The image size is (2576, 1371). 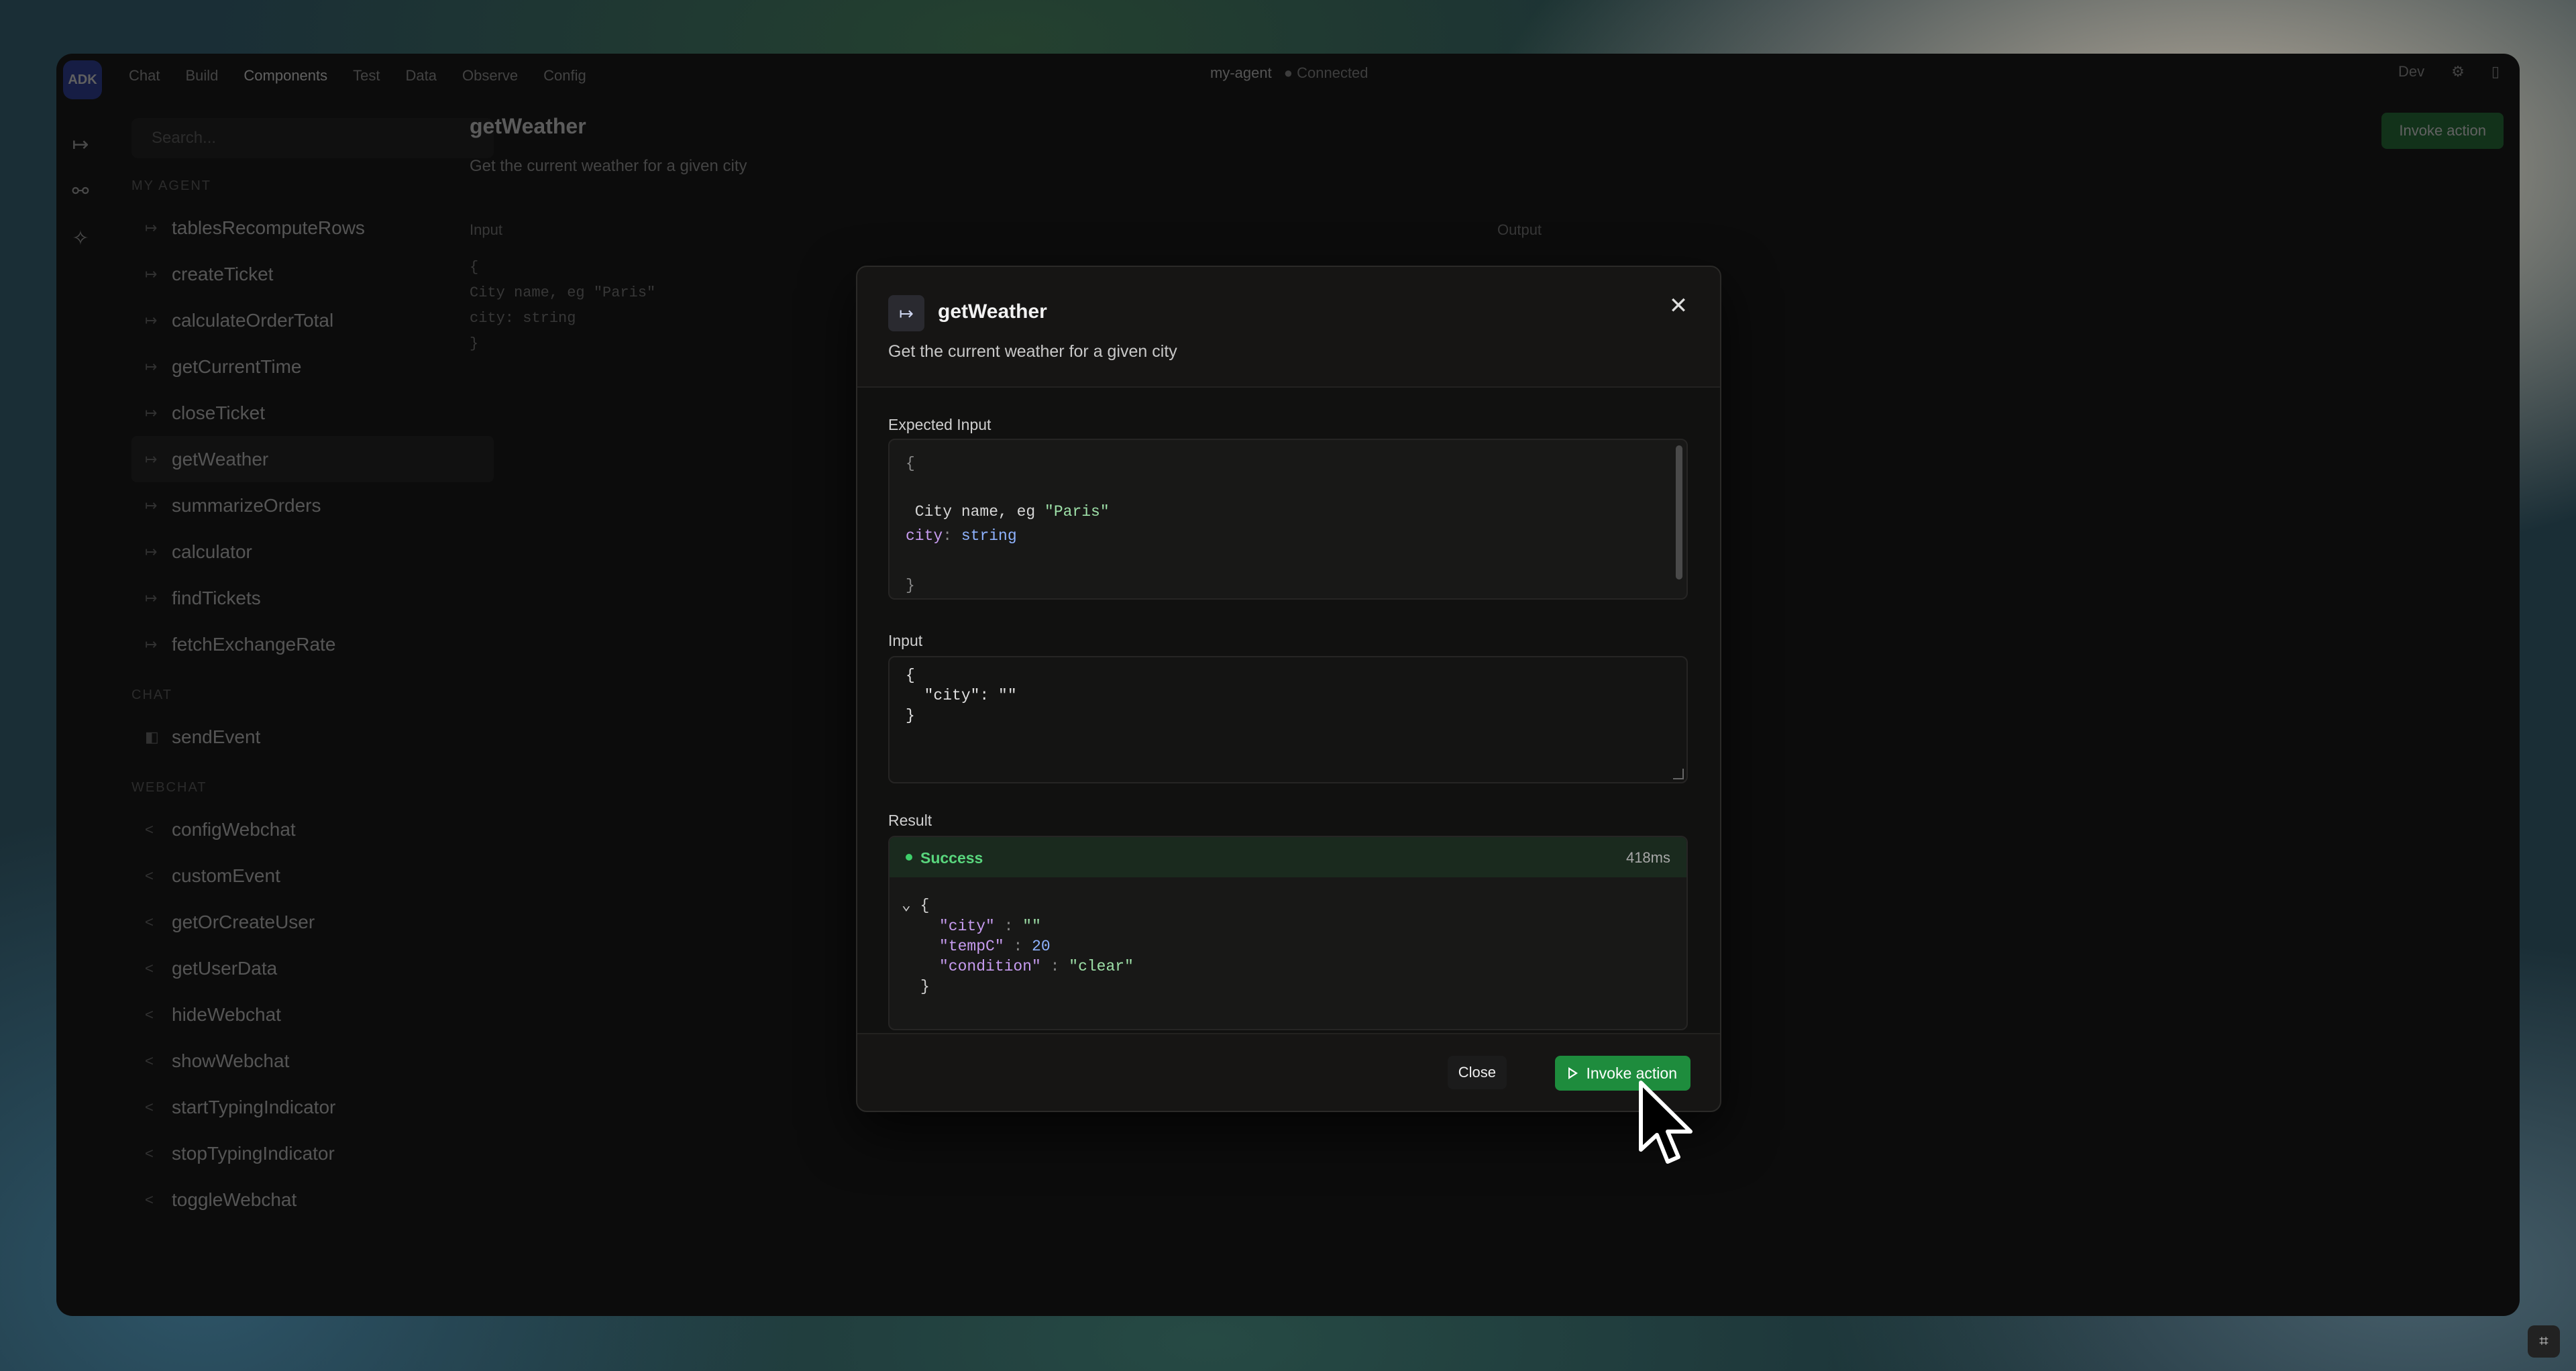 What do you see at coordinates (1041, 946) in the screenshot?
I see `json-value: 20` at bounding box center [1041, 946].